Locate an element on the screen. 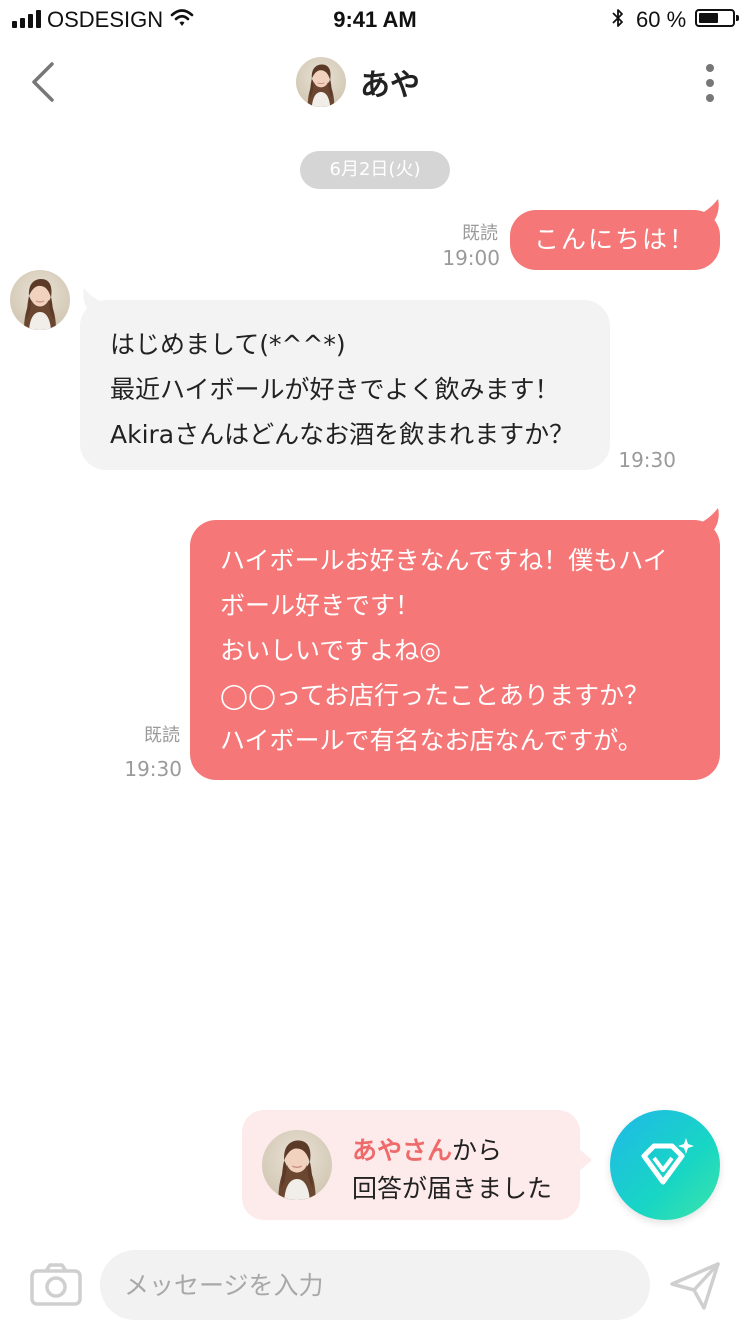 Image resolution: width=750 pixels, height=1334 pixels. status-bar: OSDESIGN 9:41 AM 60 % is located at coordinates (375, 20).